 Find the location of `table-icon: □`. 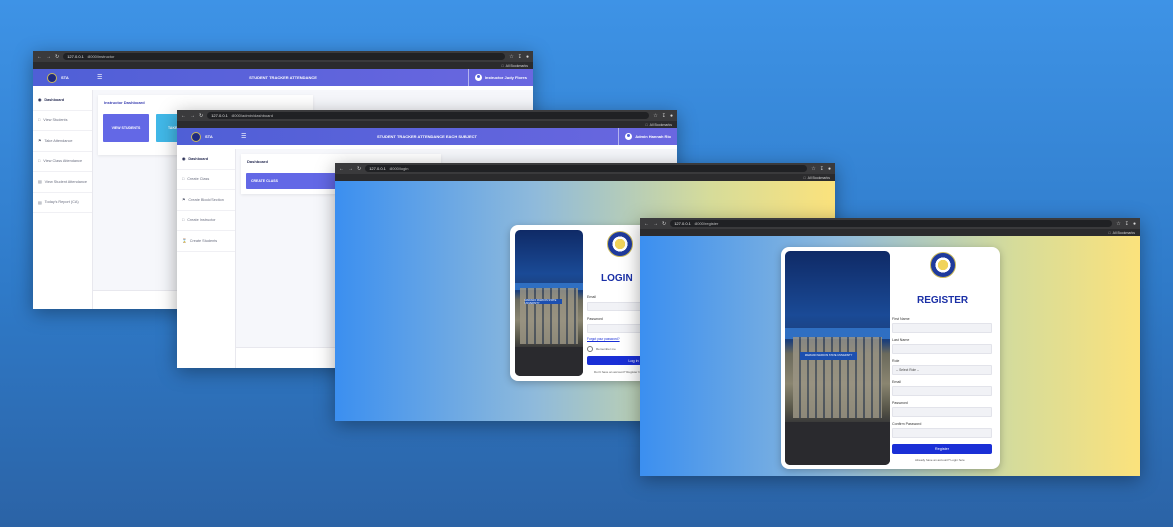

table-icon: □ is located at coordinates (39, 120).